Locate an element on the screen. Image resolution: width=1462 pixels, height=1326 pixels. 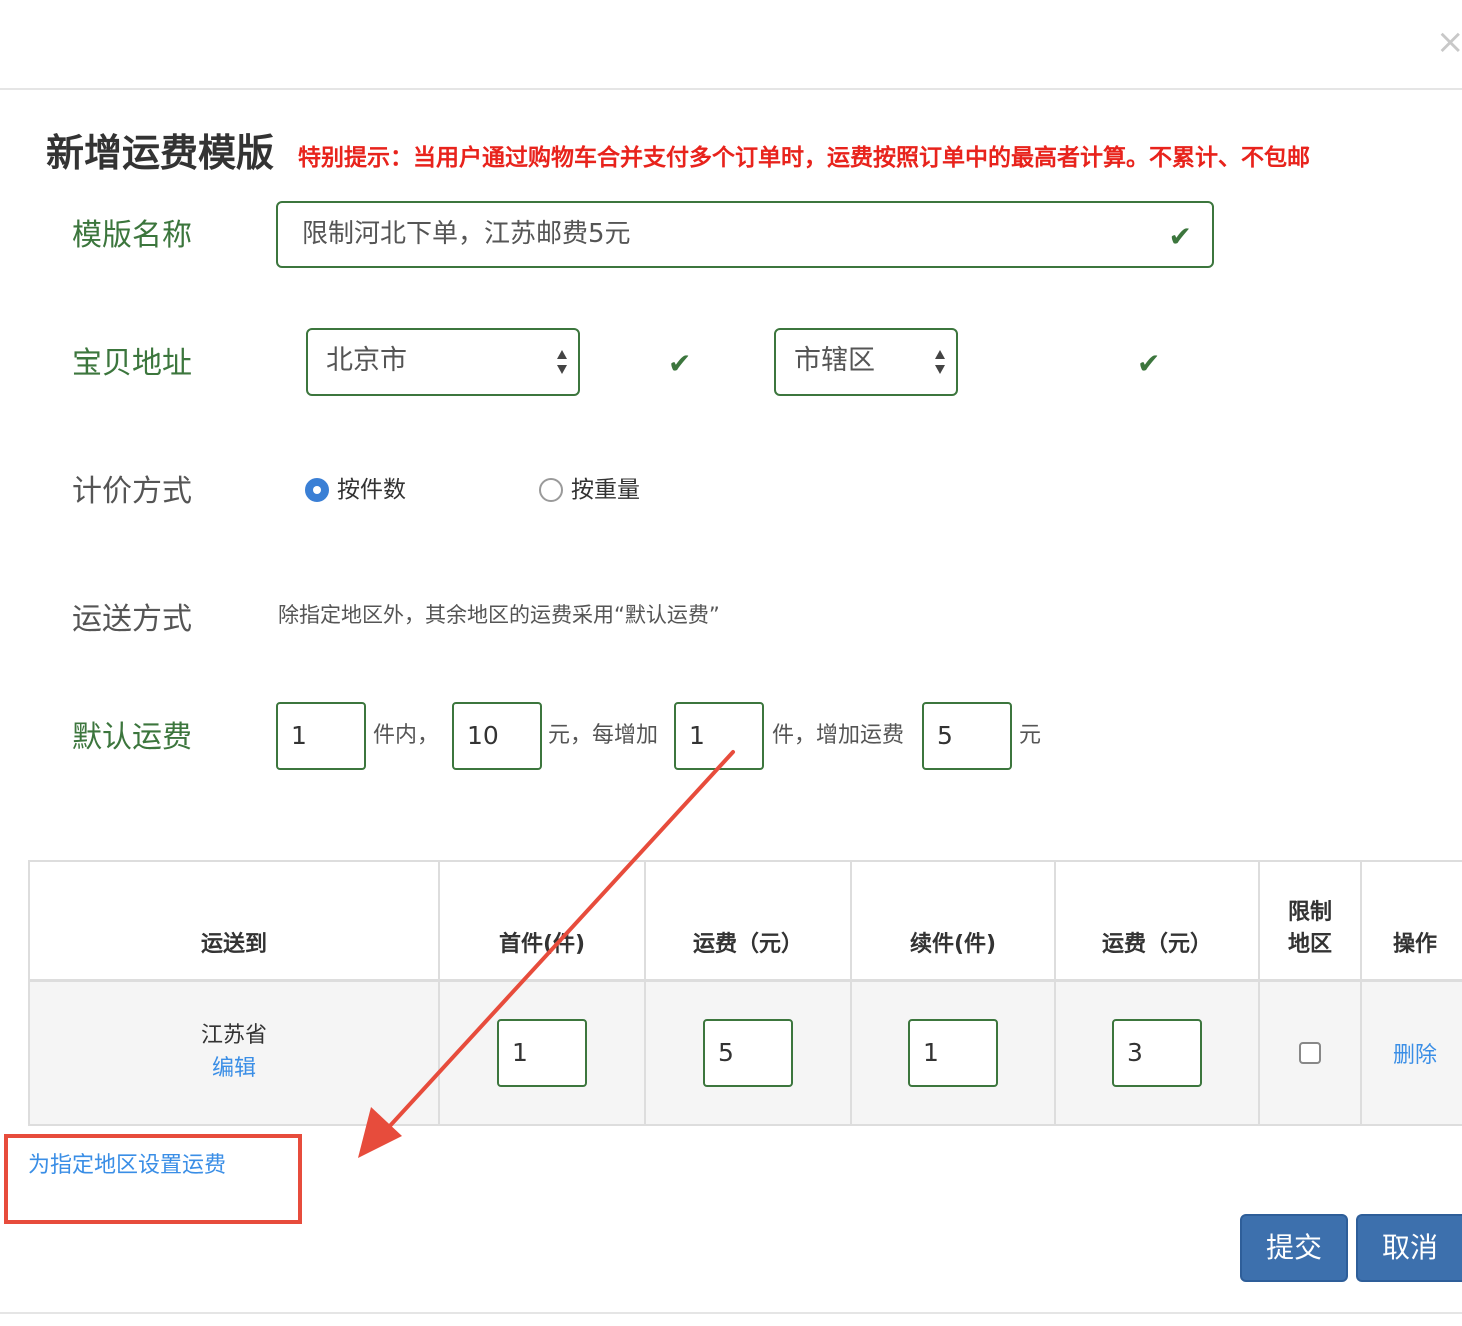
district-select: 市辖区 is located at coordinates (866, 362).